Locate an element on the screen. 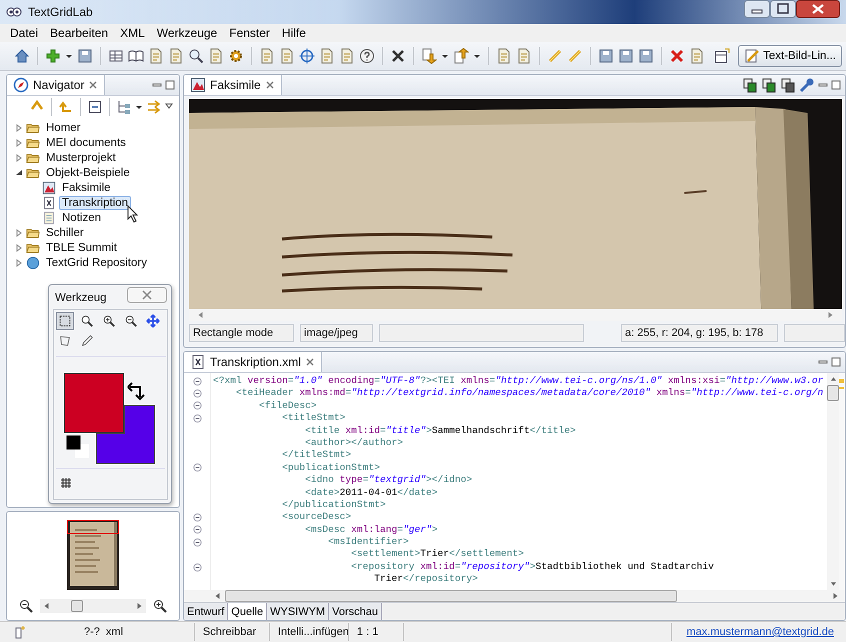 This screenshot has width=846, height=642. wrench-icon is located at coordinates (807, 85).